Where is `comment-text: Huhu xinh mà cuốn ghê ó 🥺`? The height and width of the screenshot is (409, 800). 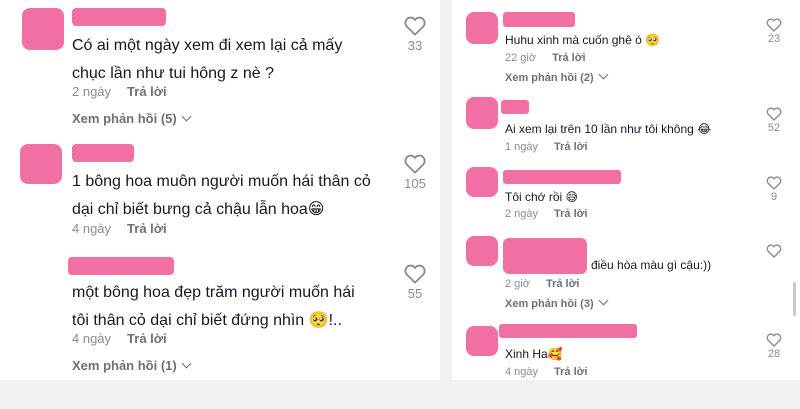 comment-text: Huhu xinh mà cuốn ghê ó 🥺 is located at coordinates (583, 40).